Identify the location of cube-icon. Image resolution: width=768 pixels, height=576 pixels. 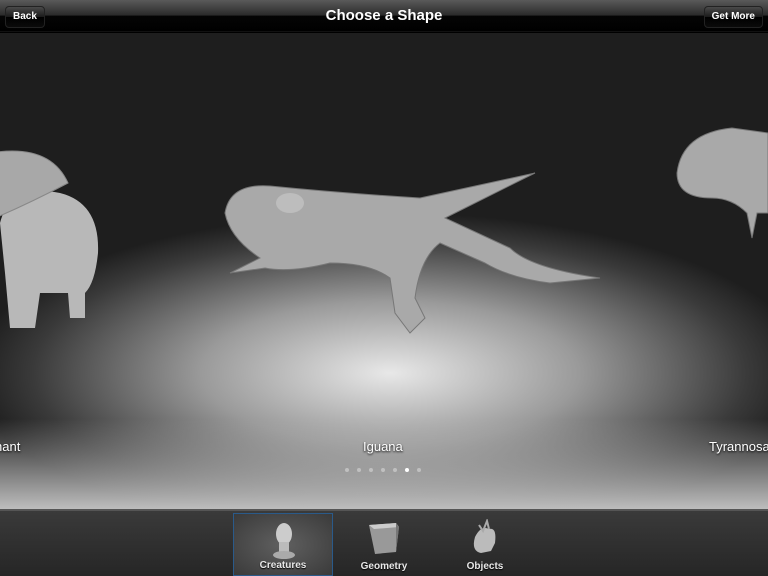
(384, 538).